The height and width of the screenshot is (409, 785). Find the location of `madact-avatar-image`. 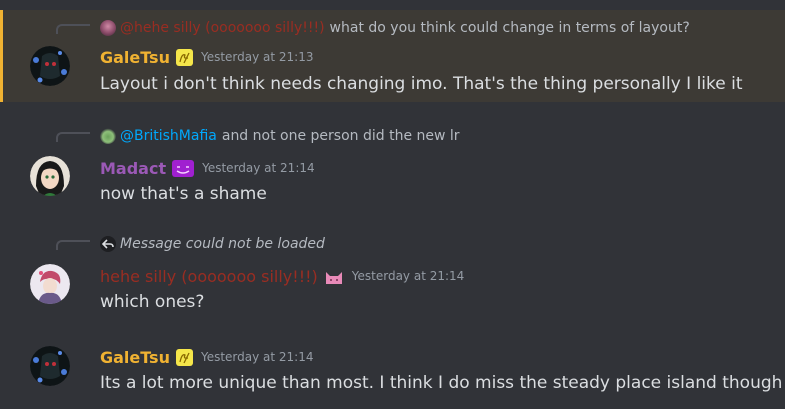

madact-avatar-image is located at coordinates (50, 176).